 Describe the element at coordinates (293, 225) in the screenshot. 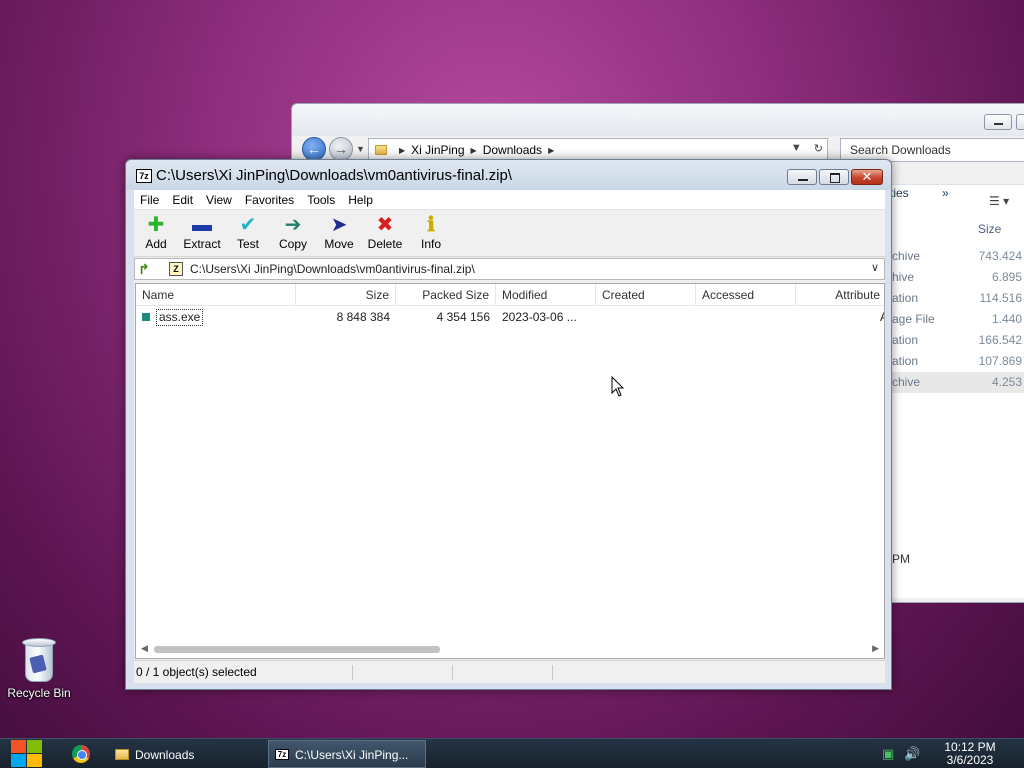

I see `copy-arrow-icon: ➔` at that location.